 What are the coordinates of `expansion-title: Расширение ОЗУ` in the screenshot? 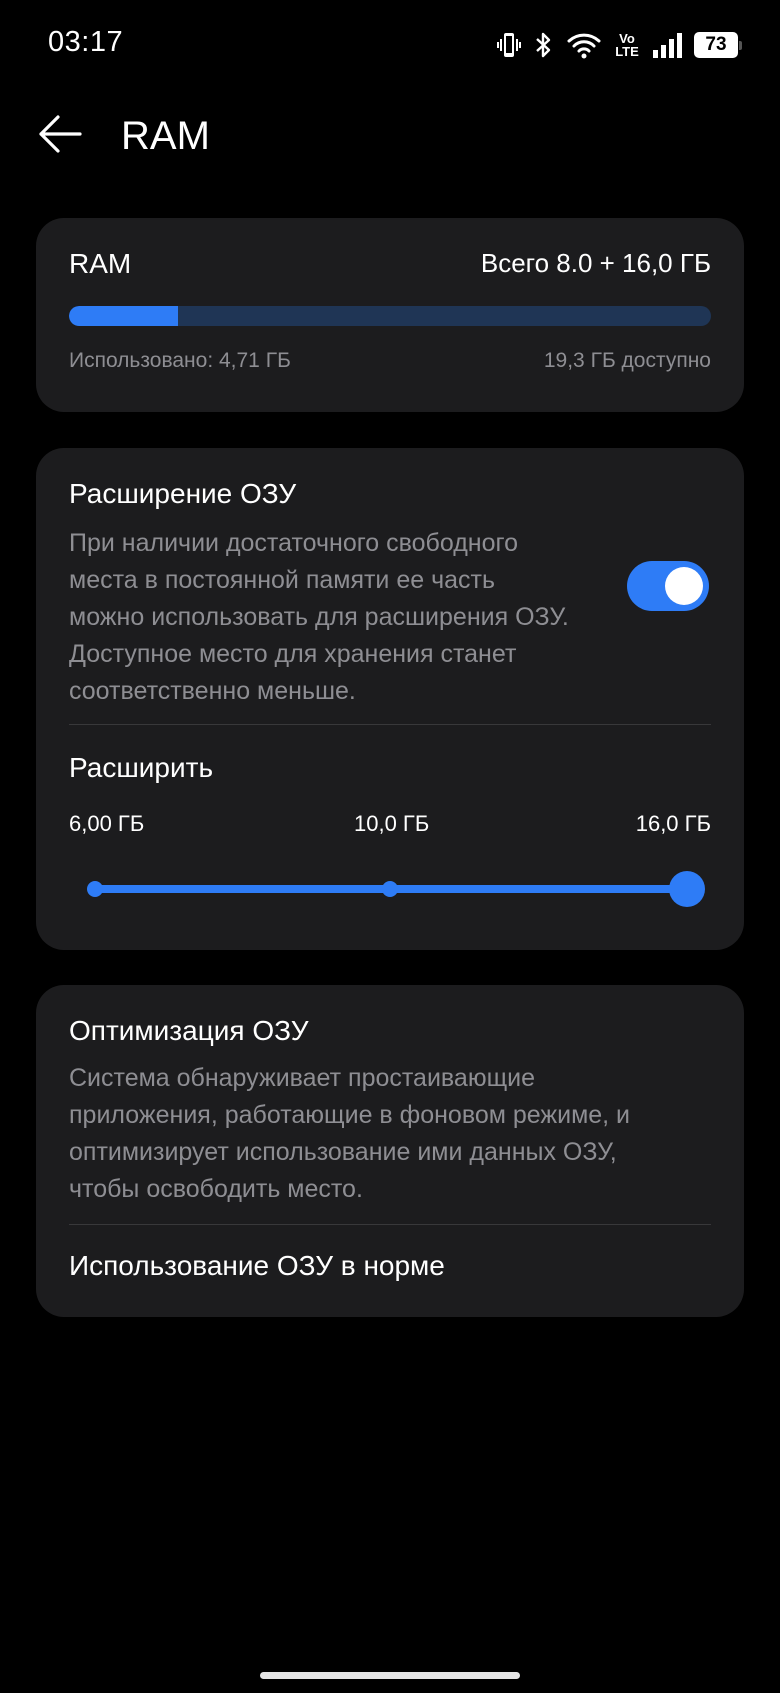 It's located at (183, 493).